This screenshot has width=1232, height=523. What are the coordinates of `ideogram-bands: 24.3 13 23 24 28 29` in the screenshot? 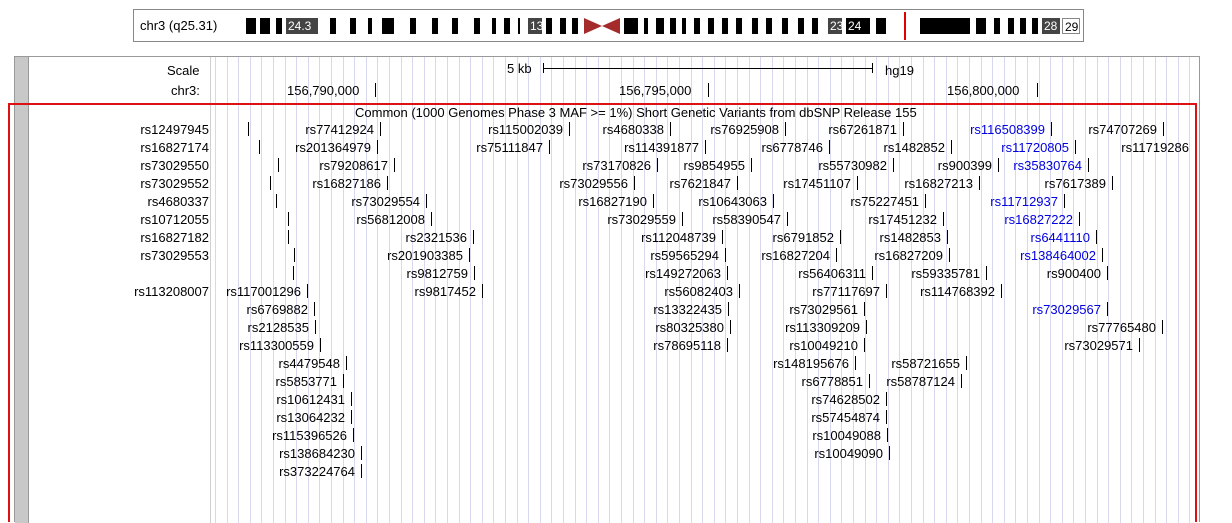 It's located at (663, 26).